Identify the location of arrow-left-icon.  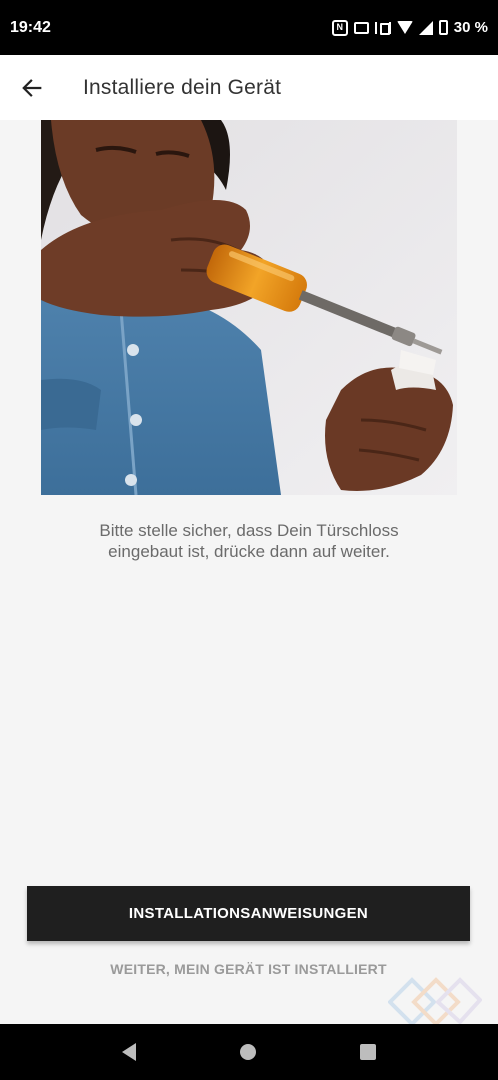
(32, 87).